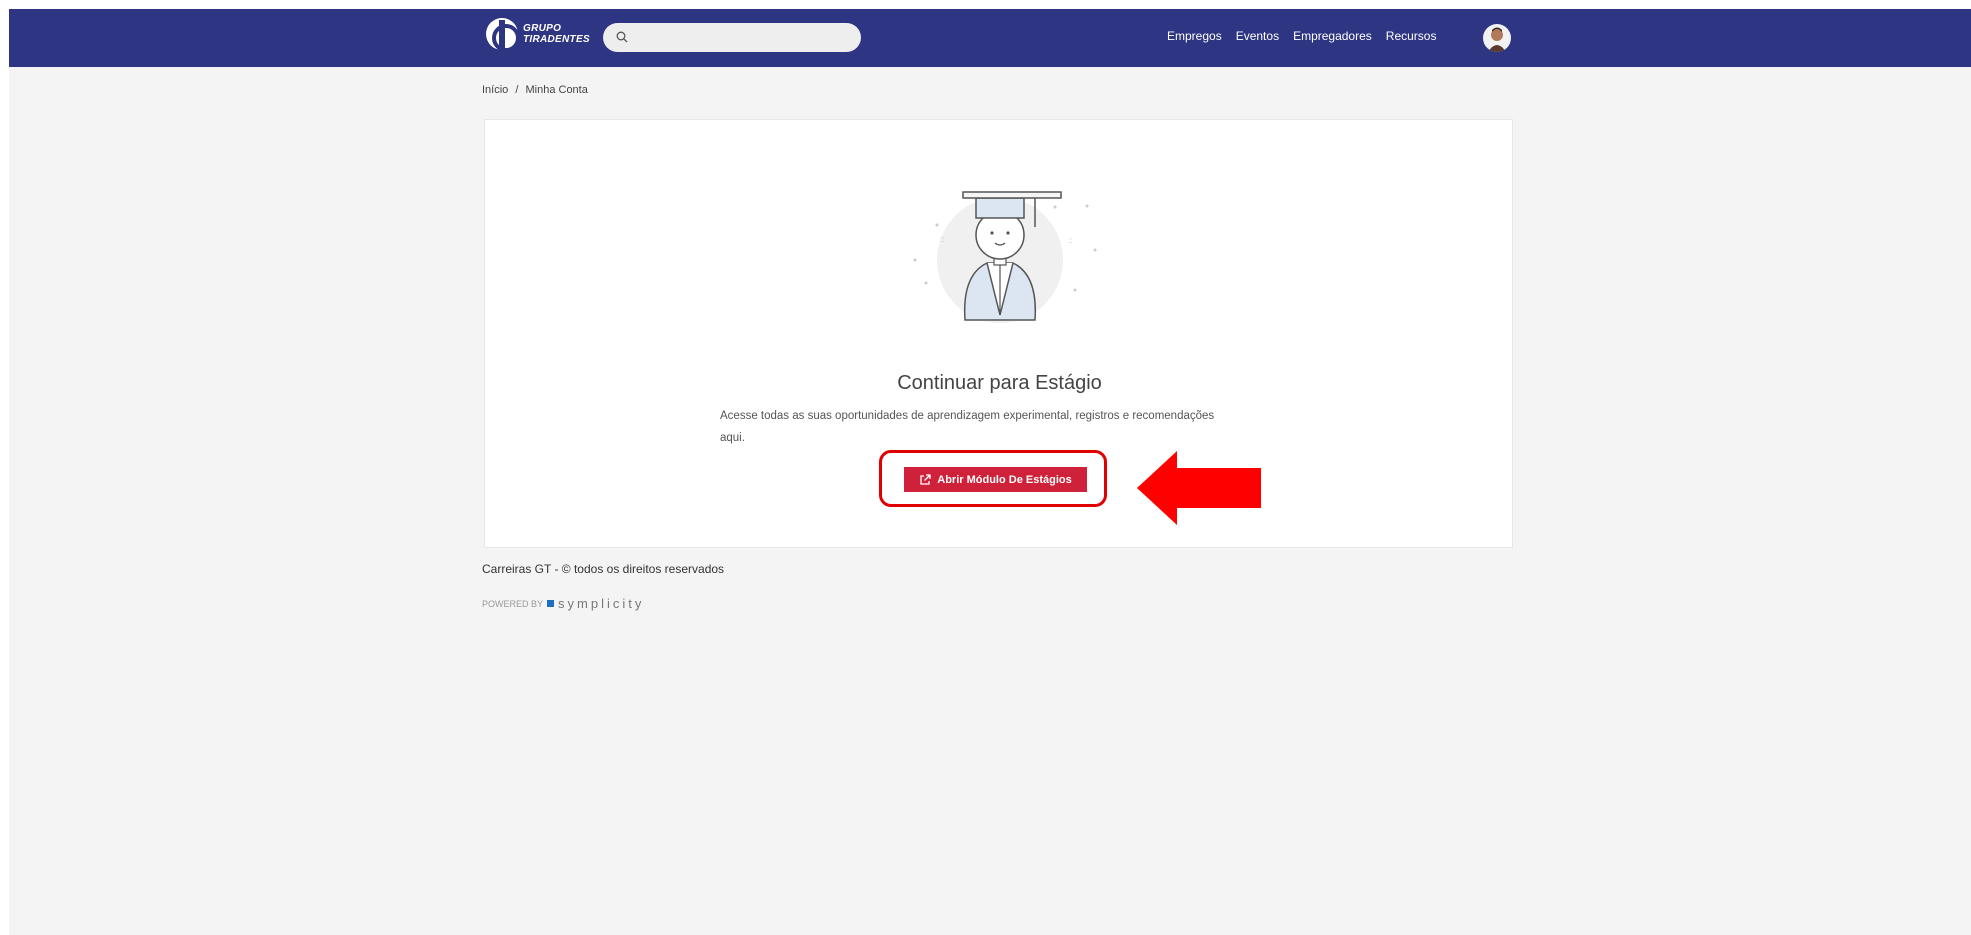 The image size is (1971, 935). What do you see at coordinates (1332, 36) in the screenshot?
I see `nav-empregadores: Empregadores` at bounding box center [1332, 36].